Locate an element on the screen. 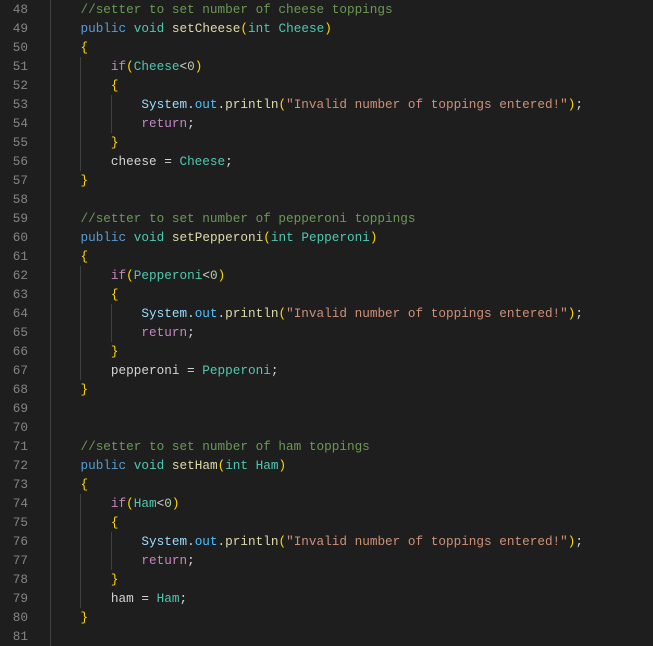  code-line: 80 } is located at coordinates (326, 617).